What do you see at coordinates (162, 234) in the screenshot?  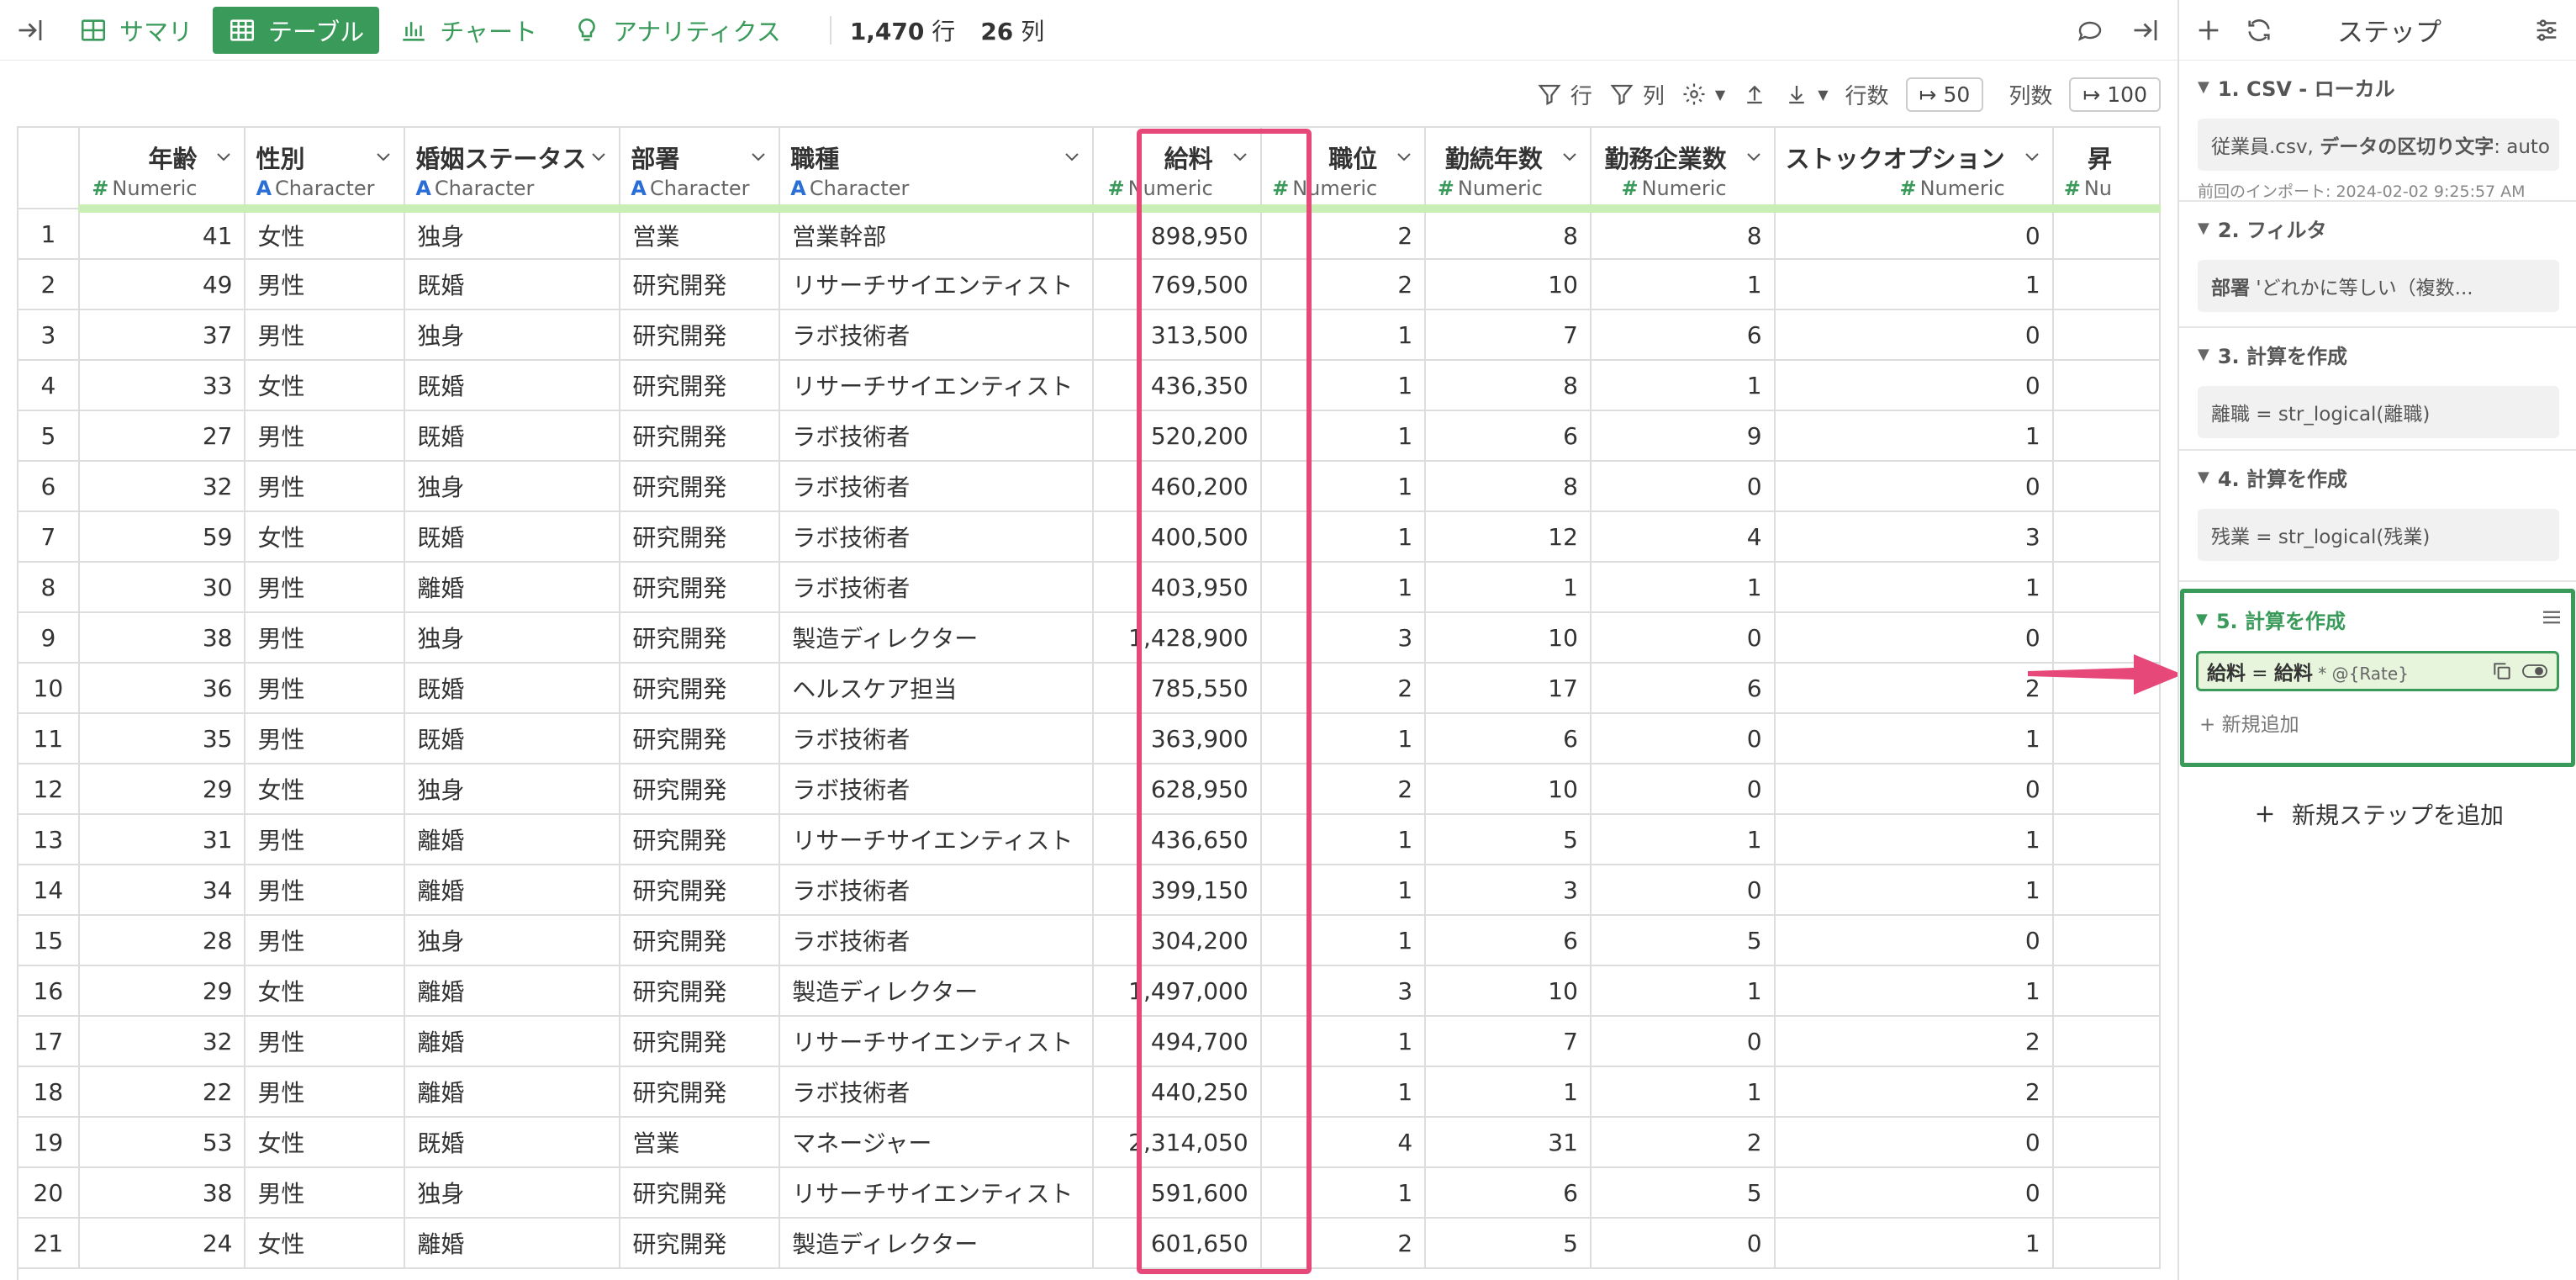 I see `table-cell: 41` at bounding box center [162, 234].